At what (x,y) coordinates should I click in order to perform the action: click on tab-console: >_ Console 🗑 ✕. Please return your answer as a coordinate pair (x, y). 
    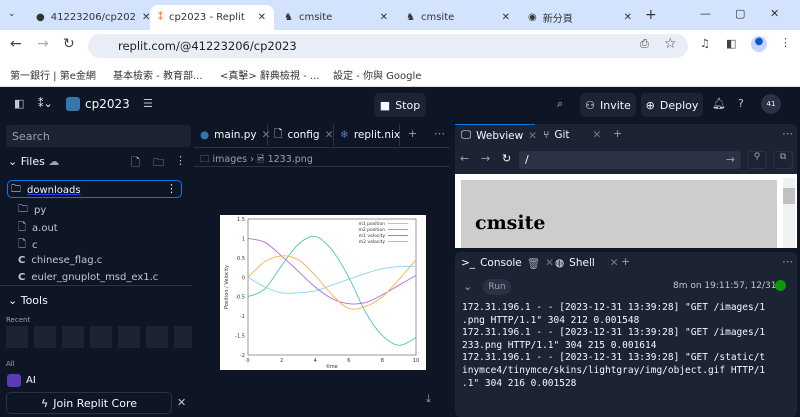
    Looking at the image, I should click on (504, 263).